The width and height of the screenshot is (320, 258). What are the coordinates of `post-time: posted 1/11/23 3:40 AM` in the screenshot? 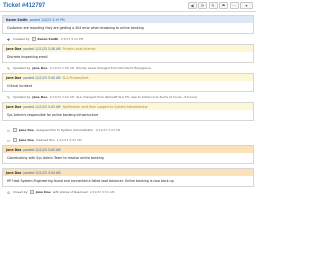 It's located at (42, 77).